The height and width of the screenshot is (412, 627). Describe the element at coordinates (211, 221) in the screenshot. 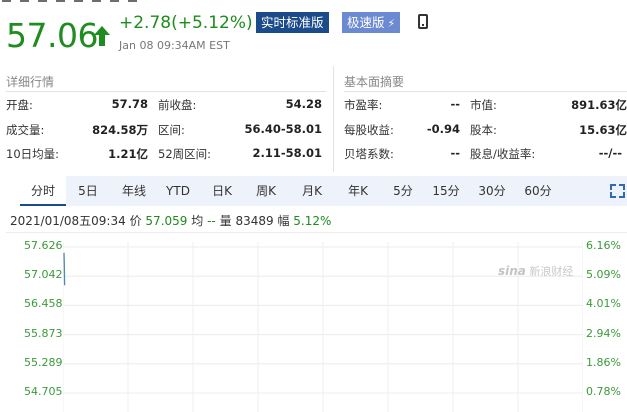

I see `info-avg-value: --` at that location.